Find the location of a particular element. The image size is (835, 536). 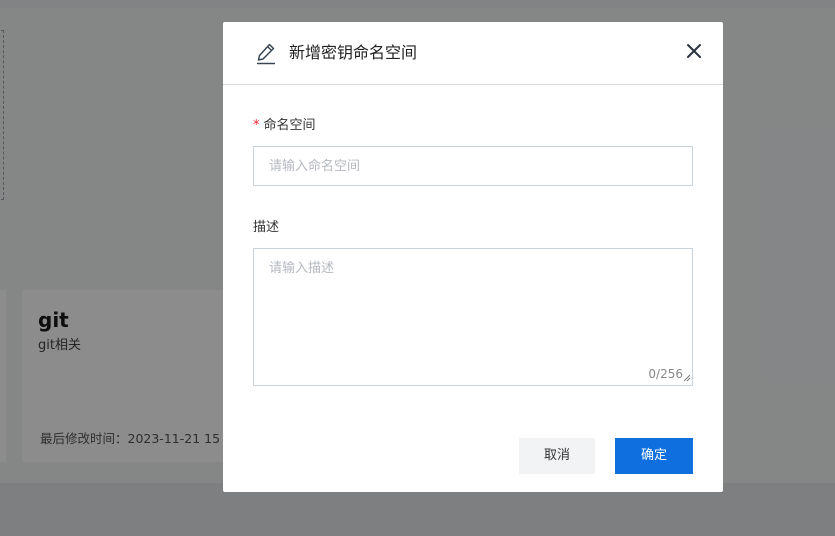

cancel-button: 取消 is located at coordinates (557, 456).